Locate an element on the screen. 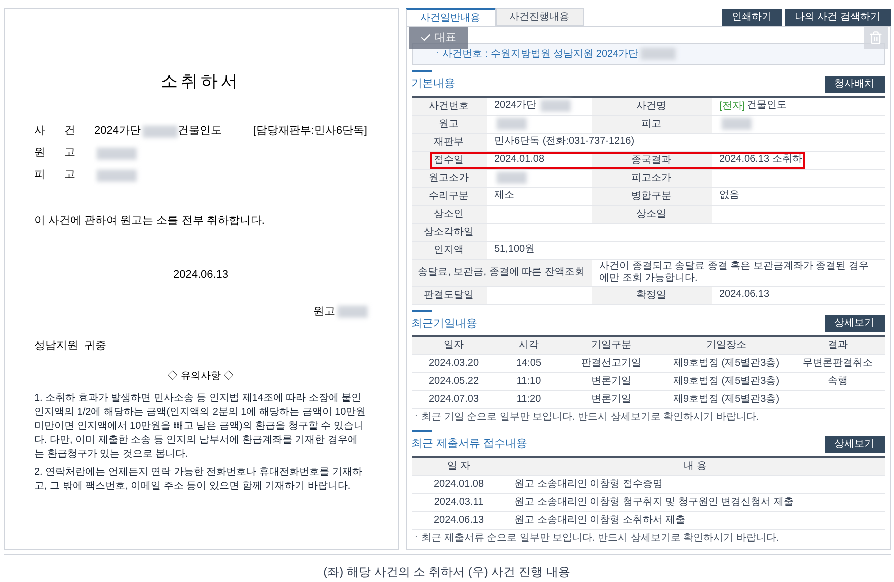 The height and width of the screenshot is (582, 894). table-cell: 2024가단 is located at coordinates (515, 106).